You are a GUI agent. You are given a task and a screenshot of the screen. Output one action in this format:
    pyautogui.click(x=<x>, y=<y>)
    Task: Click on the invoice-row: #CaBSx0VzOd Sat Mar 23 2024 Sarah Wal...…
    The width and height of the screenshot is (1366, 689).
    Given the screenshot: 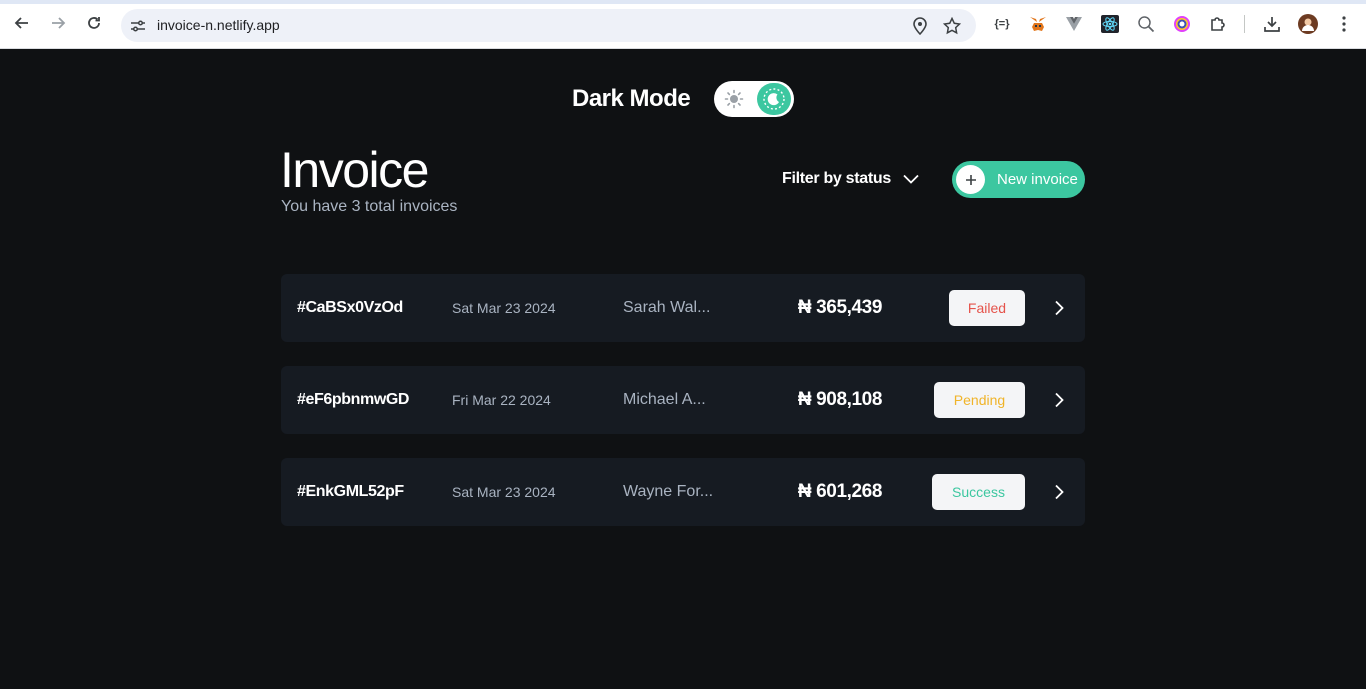 What is the action you would take?
    pyautogui.click(x=683, y=308)
    